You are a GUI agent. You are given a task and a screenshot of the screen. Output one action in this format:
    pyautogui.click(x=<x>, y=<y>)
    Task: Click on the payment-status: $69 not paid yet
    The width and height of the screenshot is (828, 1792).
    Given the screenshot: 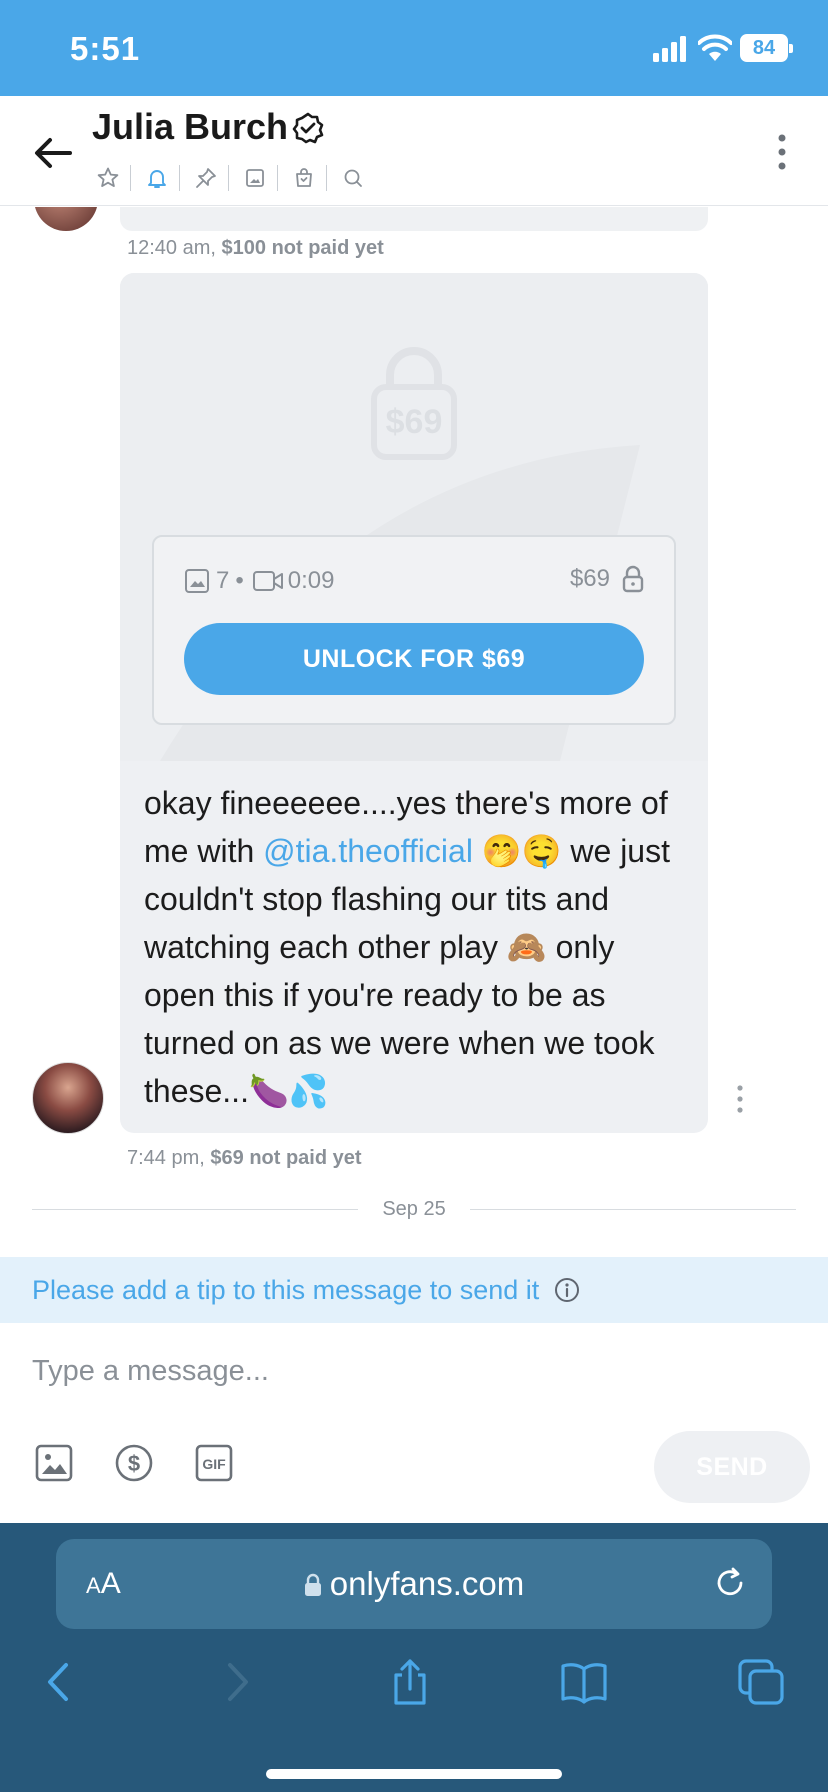 What is the action you would take?
    pyautogui.click(x=286, y=1158)
    